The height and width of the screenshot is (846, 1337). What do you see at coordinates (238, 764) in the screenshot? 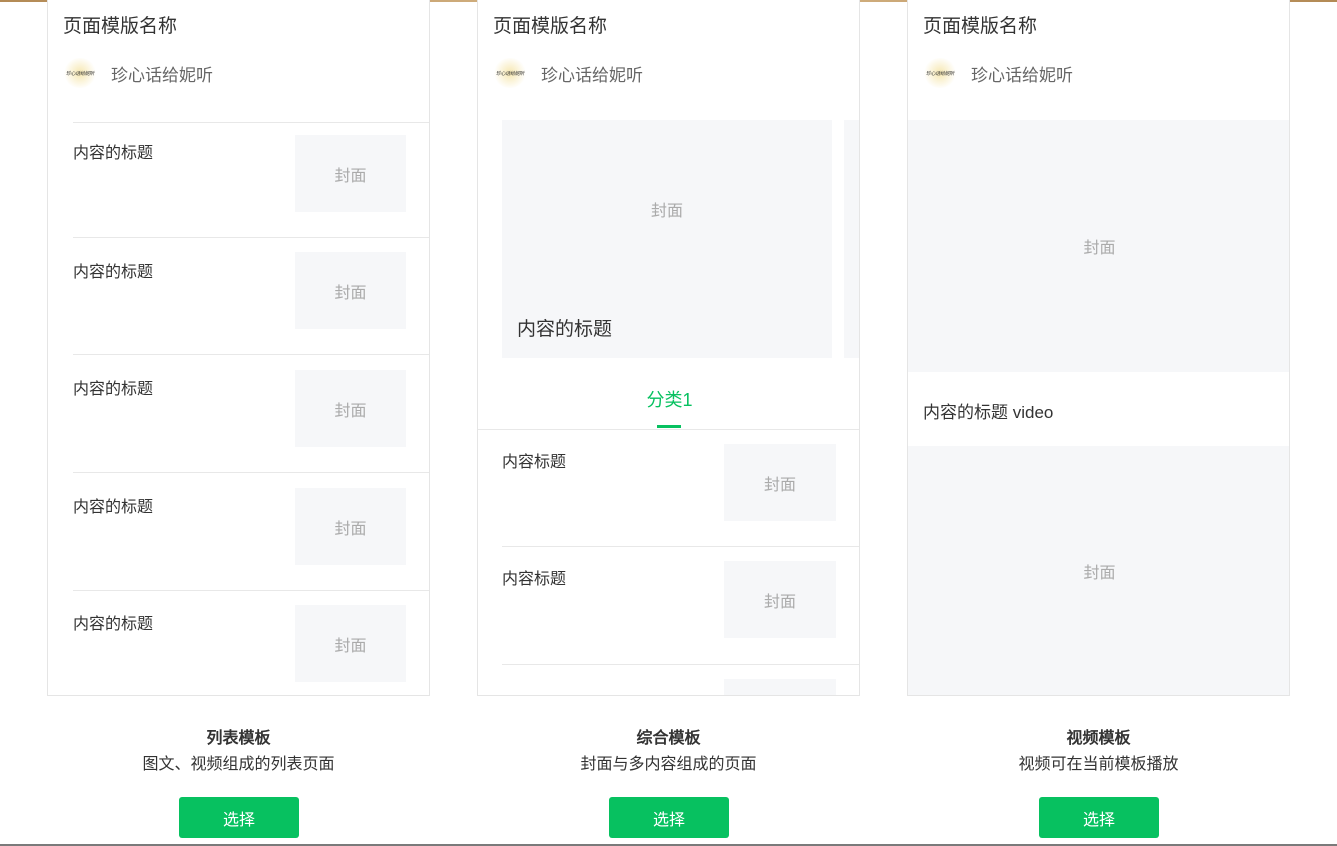
I see `template-description: 图文、视频组成的列表页面` at bounding box center [238, 764].